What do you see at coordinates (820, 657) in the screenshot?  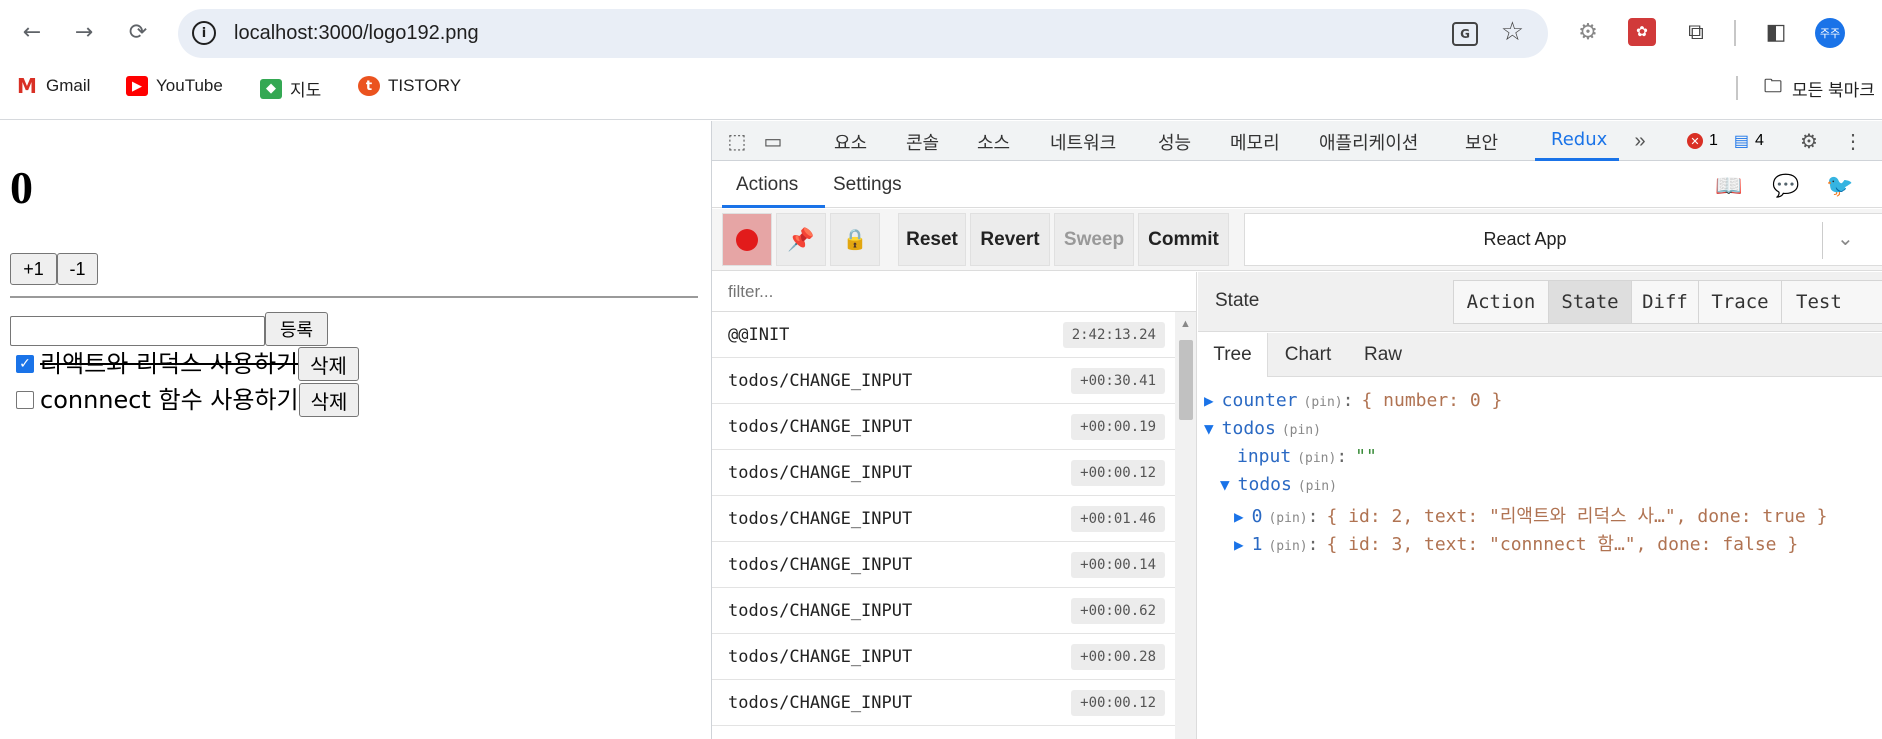 I see `action-name: todos/CHANGE_INPUT` at bounding box center [820, 657].